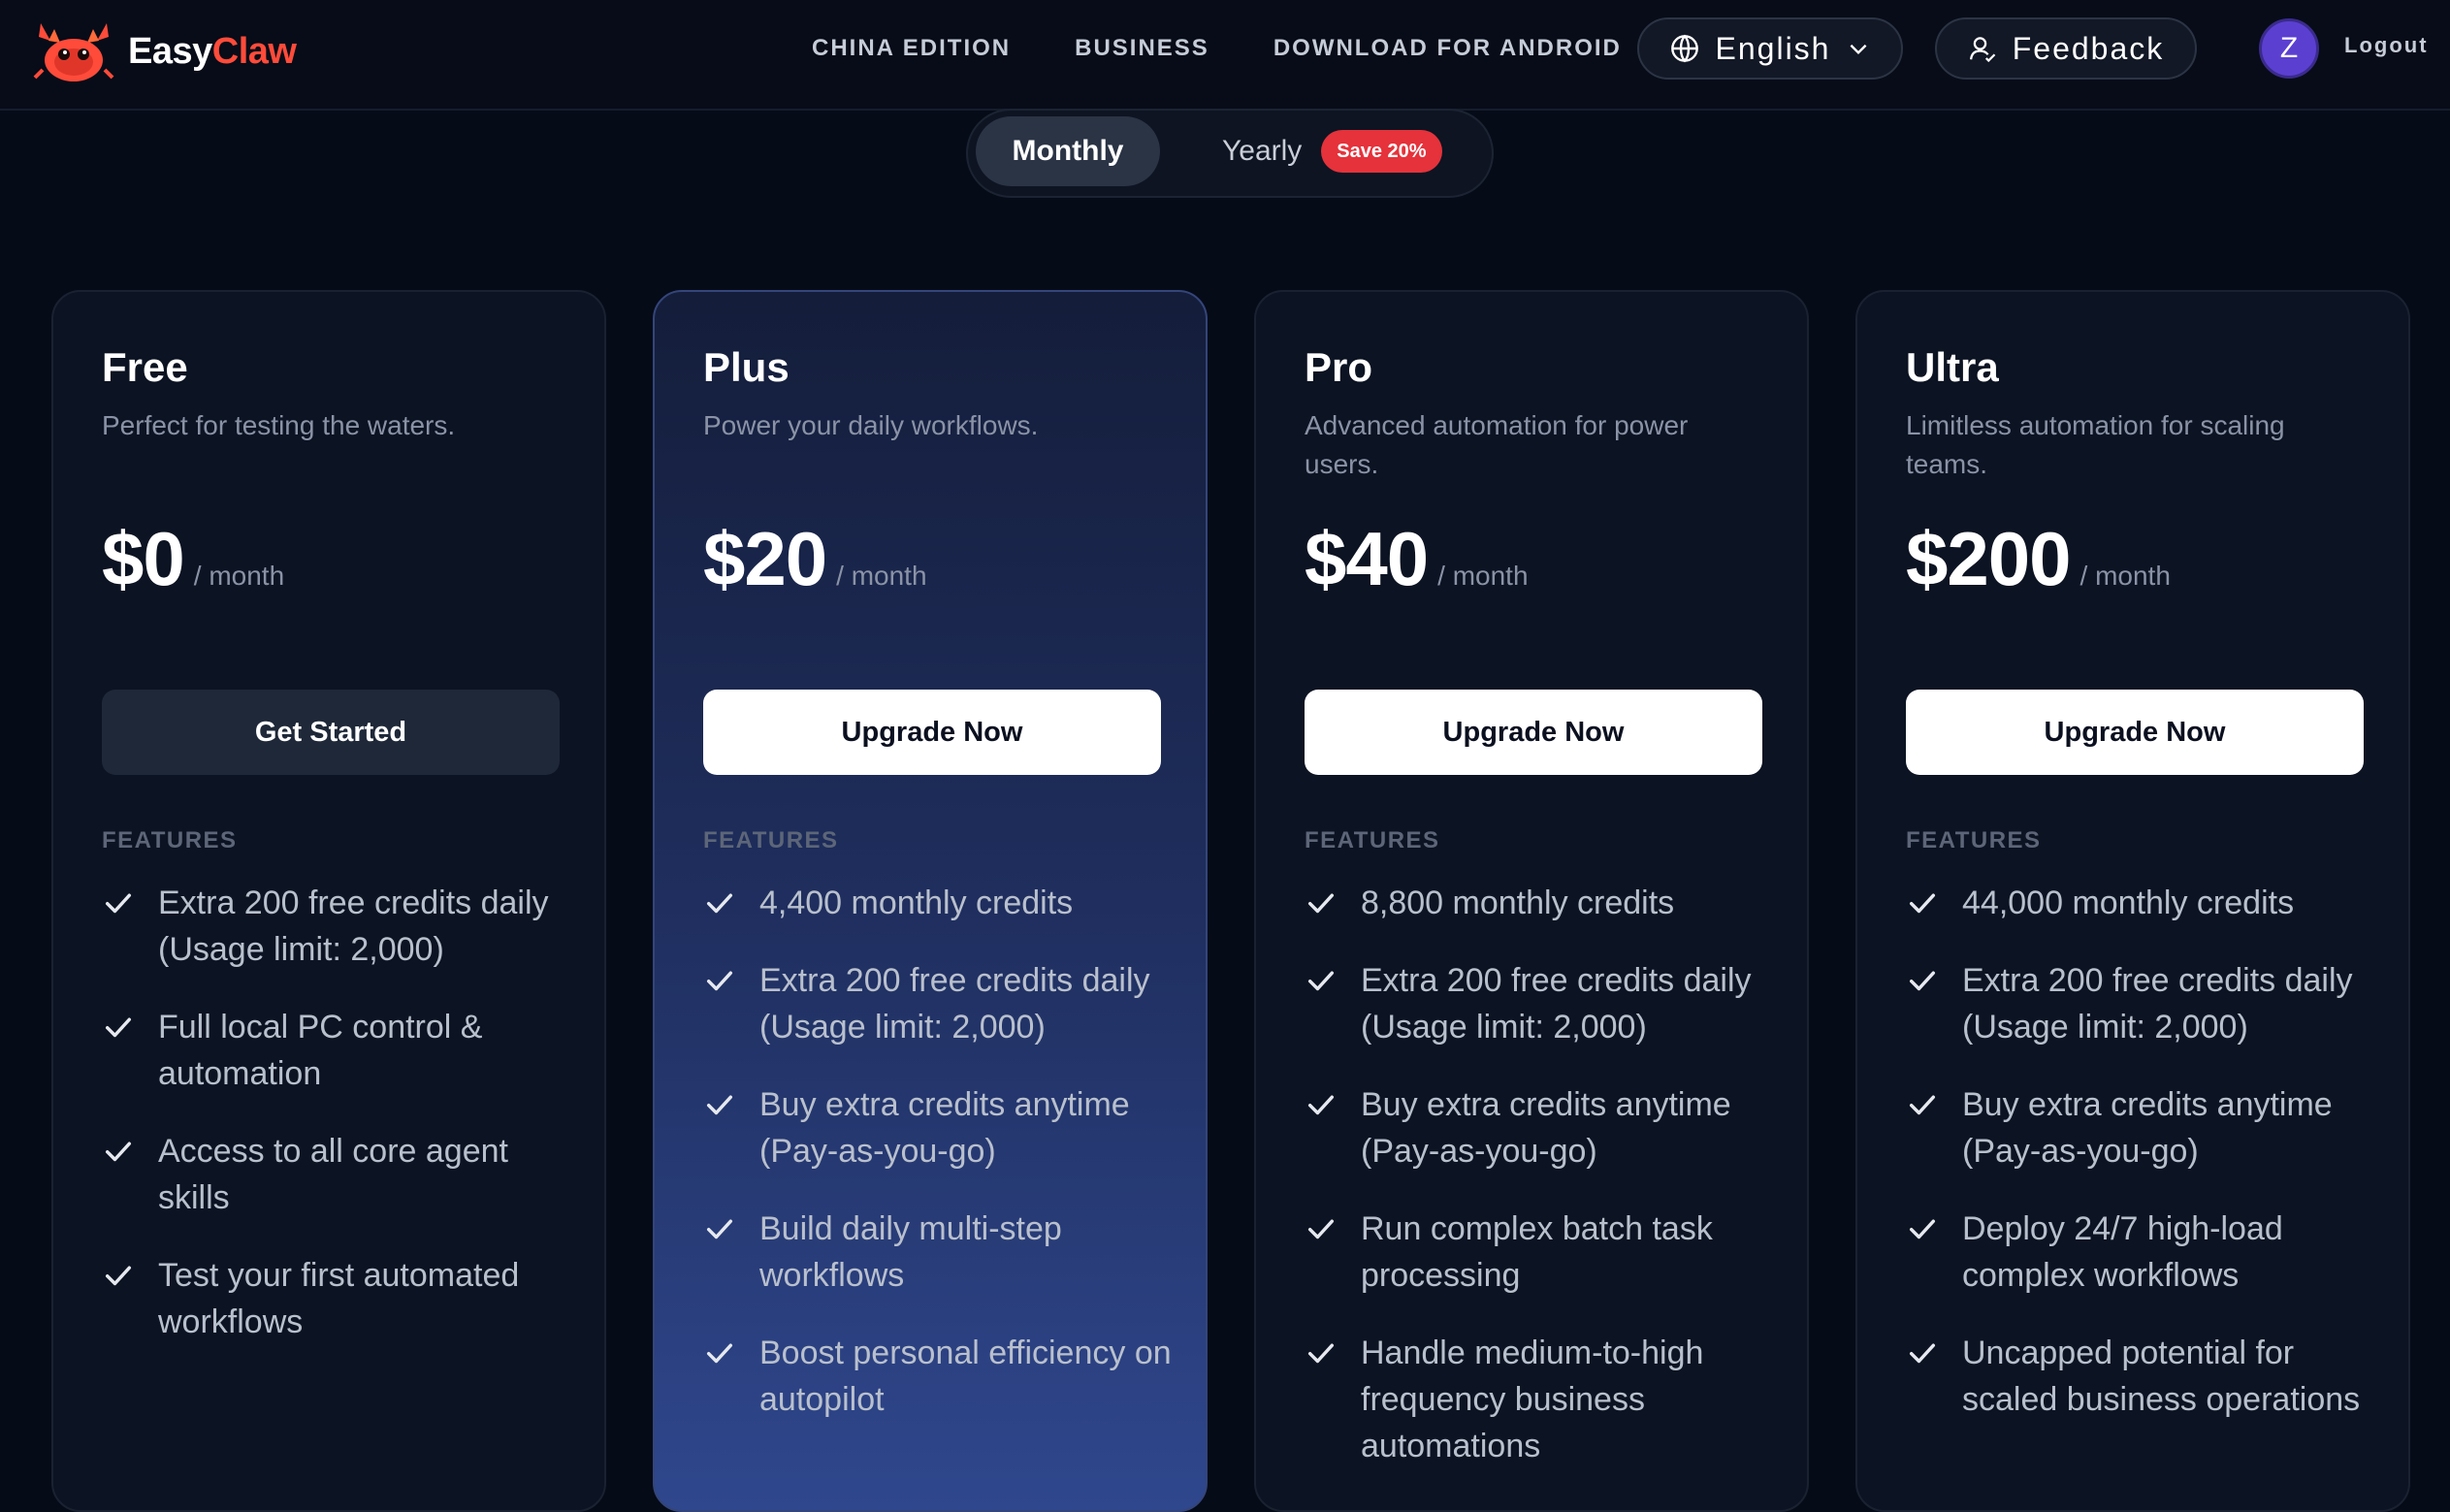 Image resolution: width=2450 pixels, height=1512 pixels. Describe the element at coordinates (1518, 903) in the screenshot. I see `feature-text: 8,800 monthly credits` at that location.